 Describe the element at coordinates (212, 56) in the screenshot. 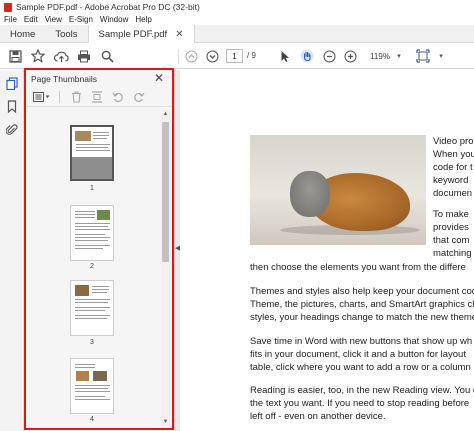

I see `page-down-icon` at that location.